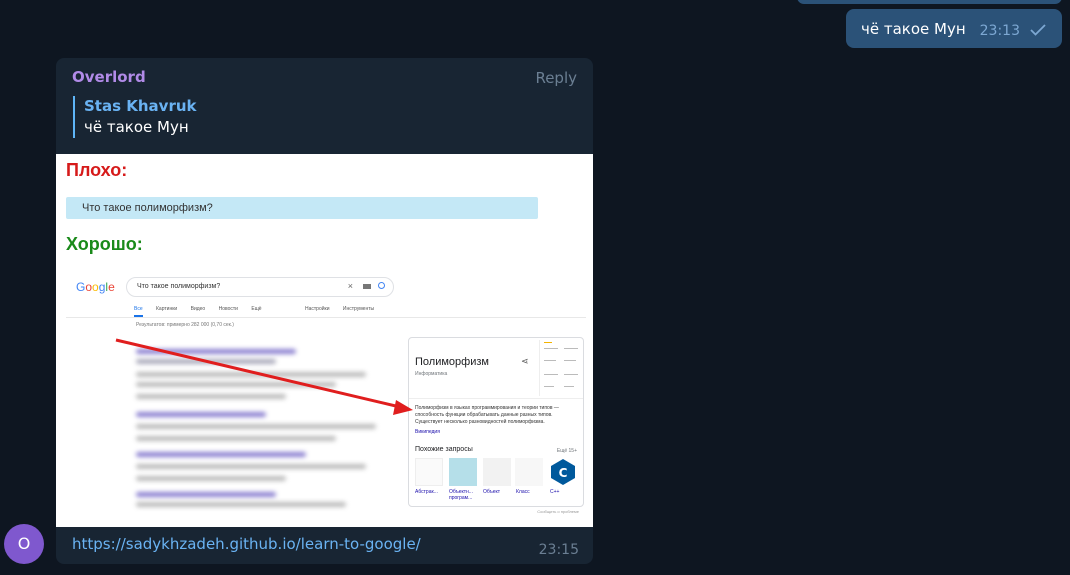 This screenshot has width=1070, height=575. I want to click on check-icon, so click(1038, 31).